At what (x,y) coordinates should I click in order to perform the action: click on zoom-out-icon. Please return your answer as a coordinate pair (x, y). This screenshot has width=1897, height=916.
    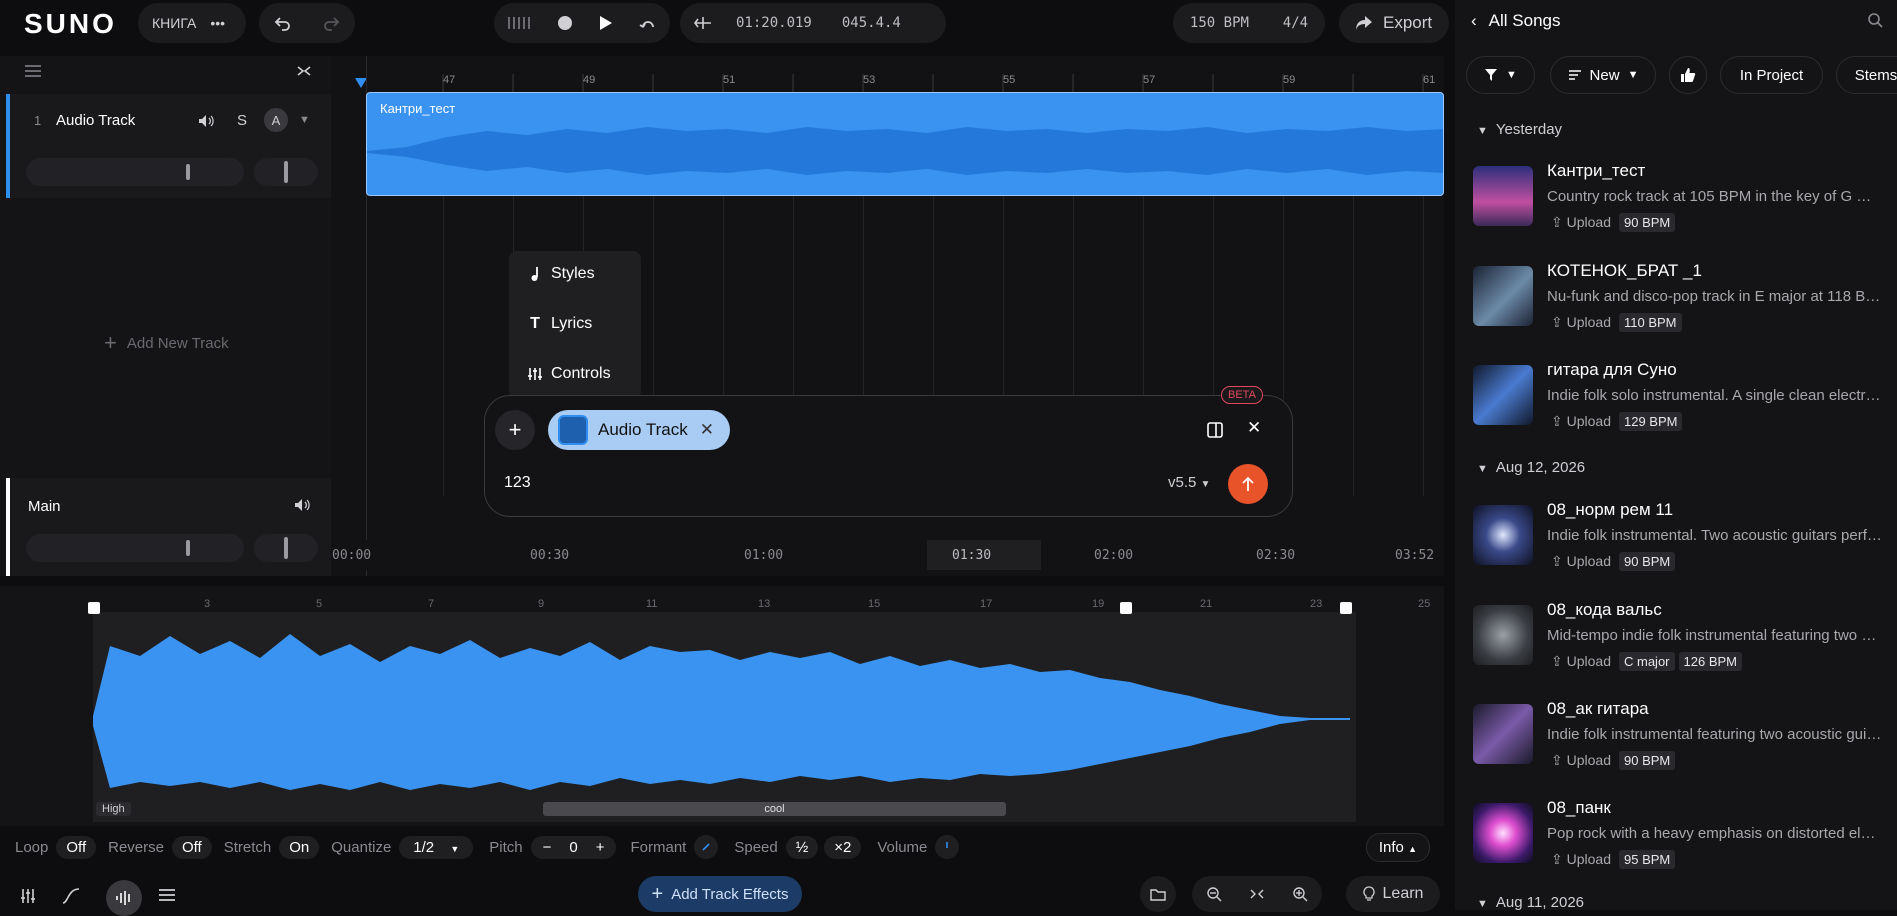
    Looking at the image, I should click on (1214, 894).